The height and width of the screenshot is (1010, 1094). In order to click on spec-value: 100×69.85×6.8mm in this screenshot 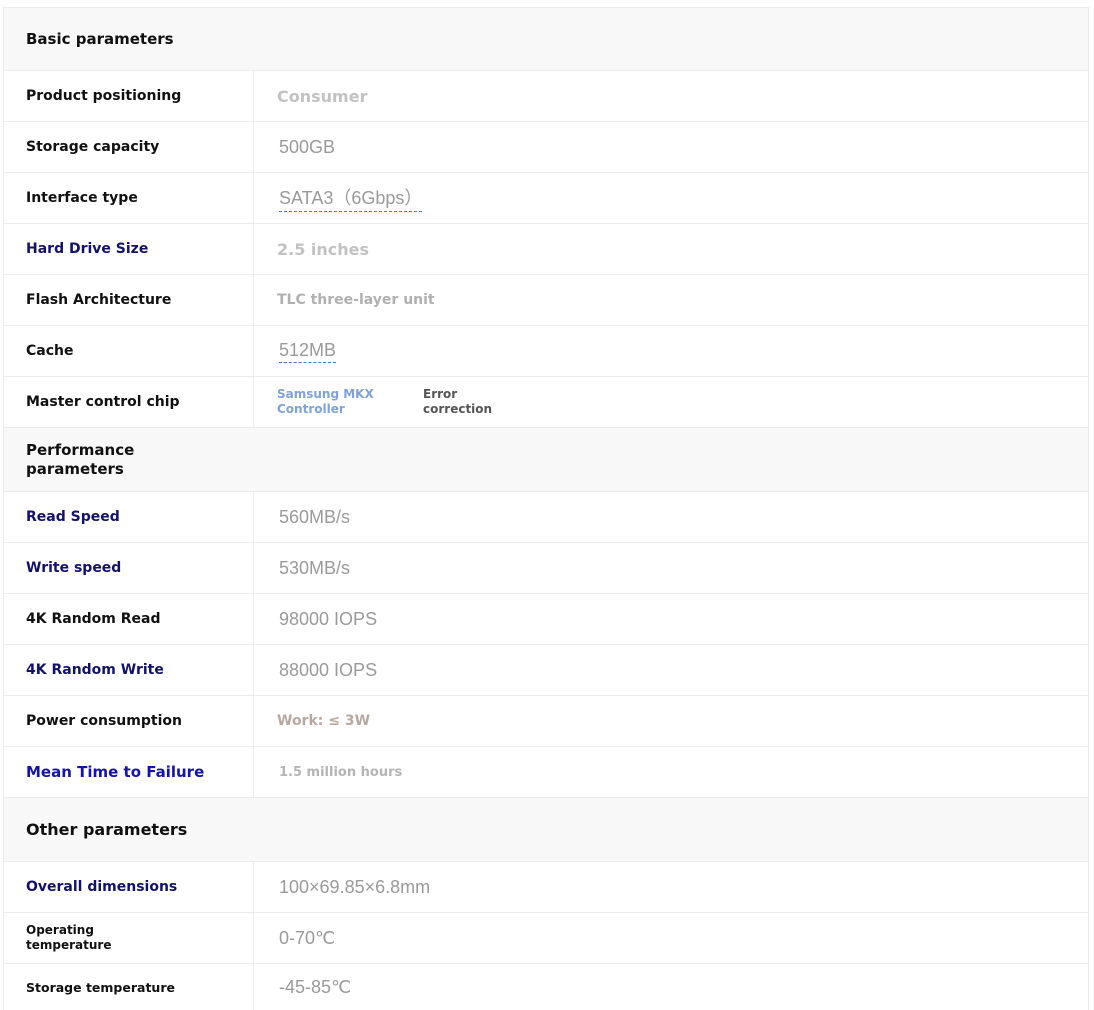, I will do `click(355, 886)`.